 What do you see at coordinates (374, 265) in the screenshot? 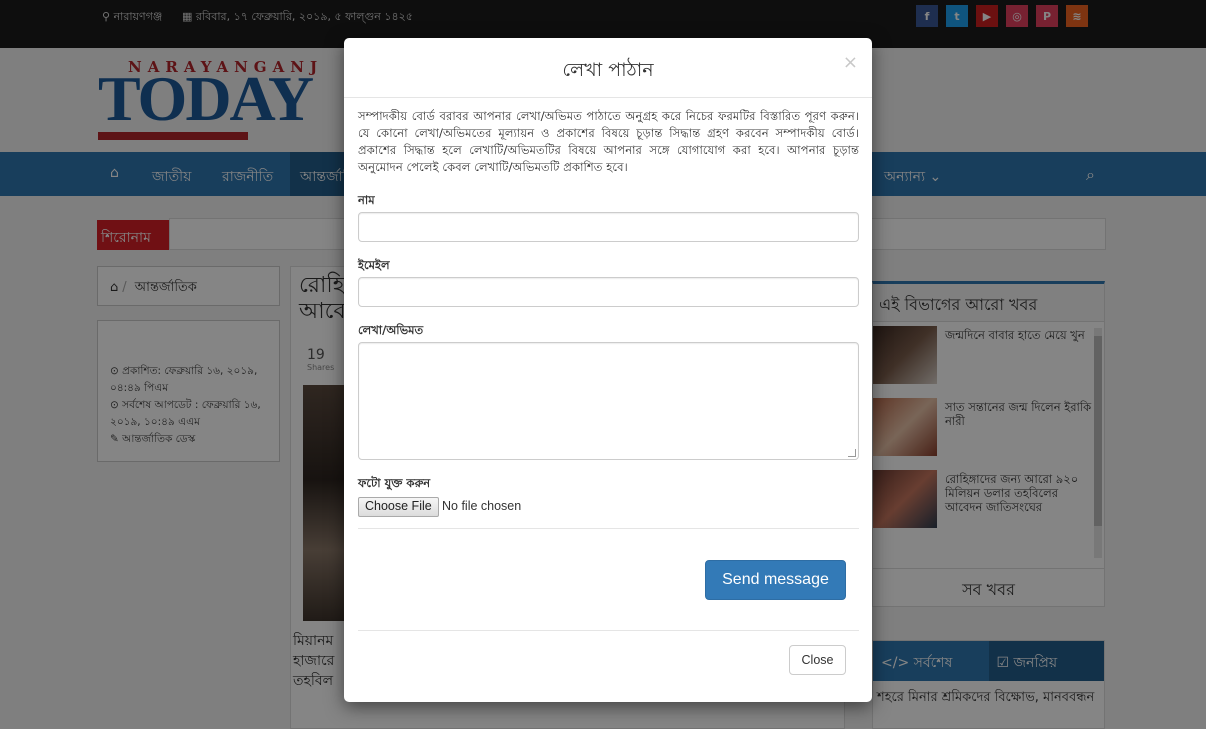
I see `email-label: ইমেইল` at bounding box center [374, 265].